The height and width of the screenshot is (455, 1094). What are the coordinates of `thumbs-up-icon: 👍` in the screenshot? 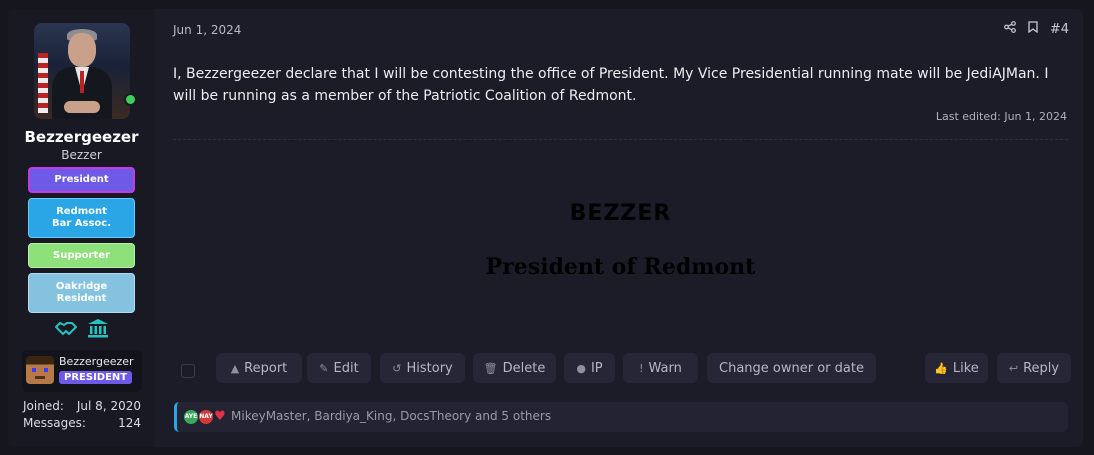 It's located at (941, 368).